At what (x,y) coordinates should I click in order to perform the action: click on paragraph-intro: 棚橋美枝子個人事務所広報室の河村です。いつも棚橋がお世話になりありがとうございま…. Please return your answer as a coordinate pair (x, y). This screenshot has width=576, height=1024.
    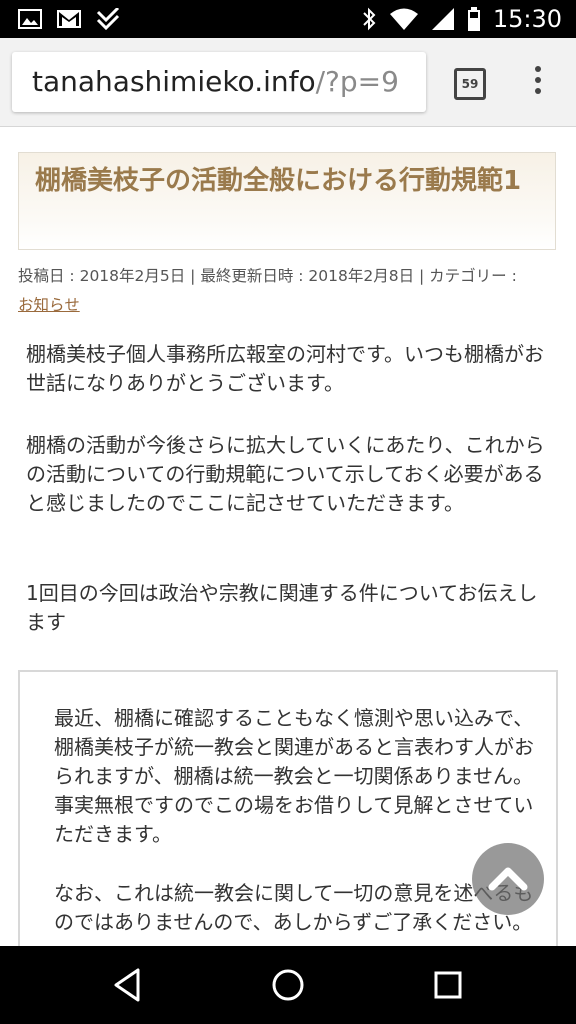
    Looking at the image, I should click on (285, 368).